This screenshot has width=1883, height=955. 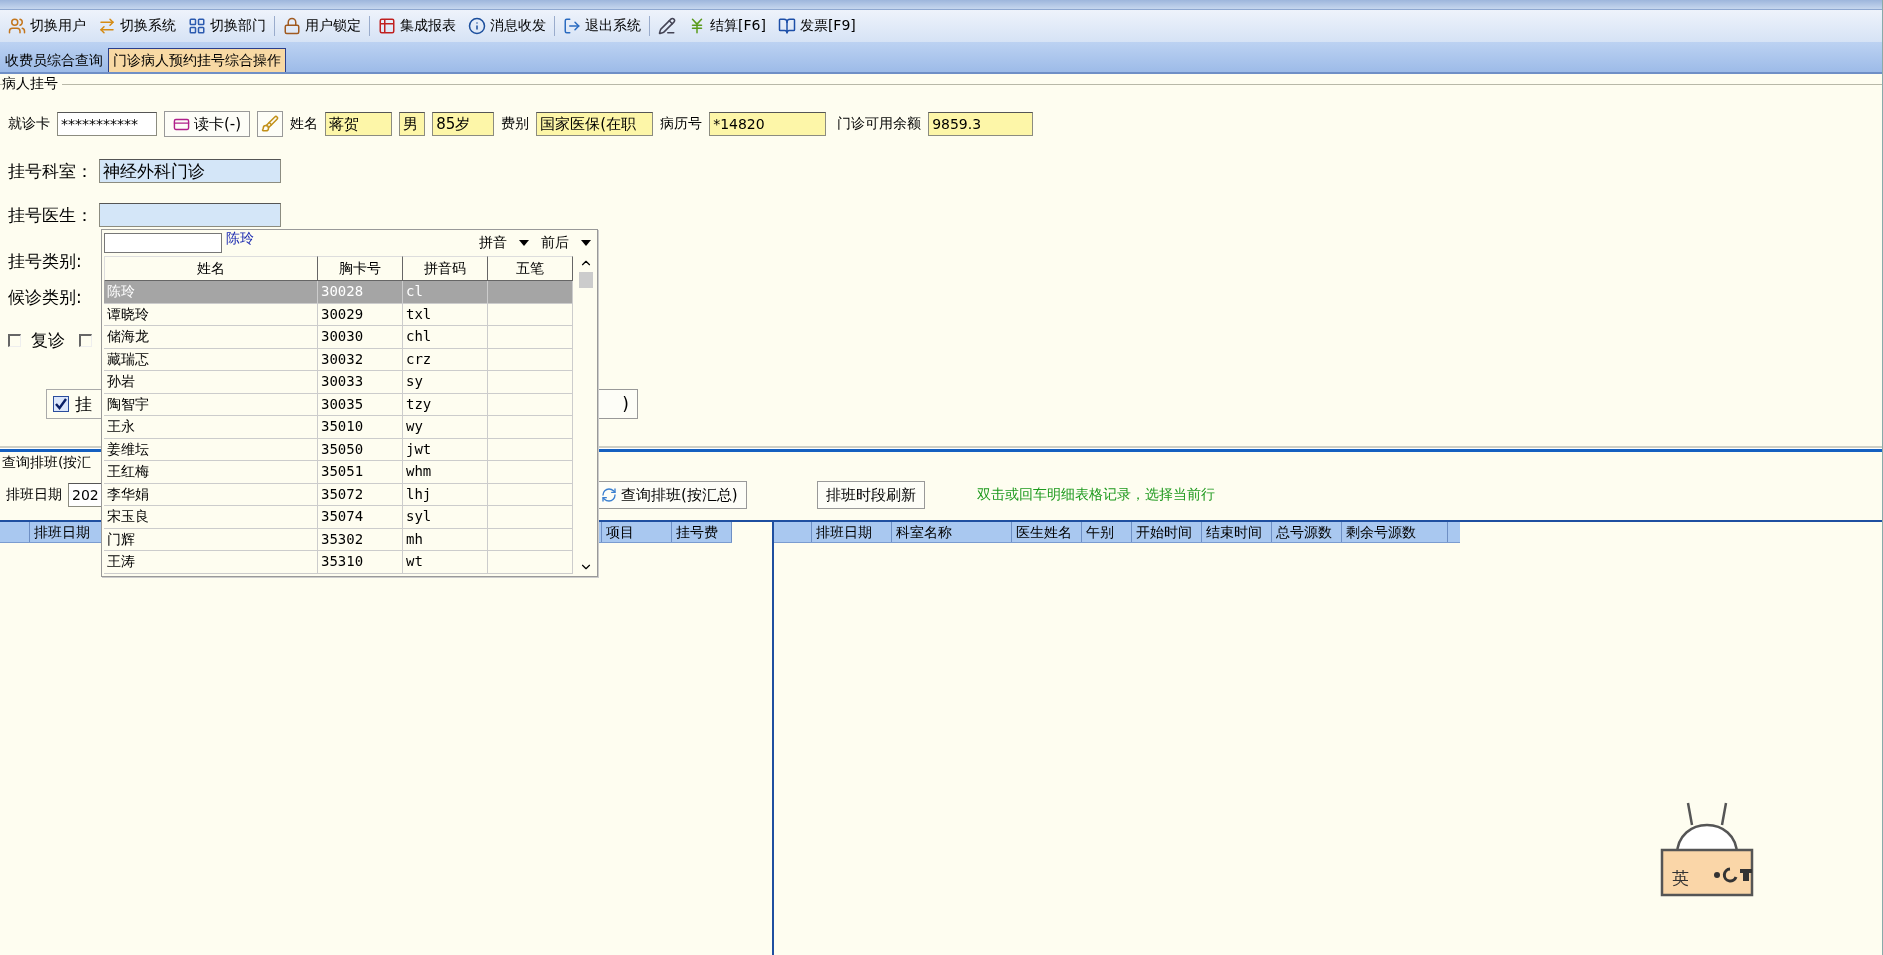 I want to click on sort-dropdown: 前后, so click(x=566, y=243).